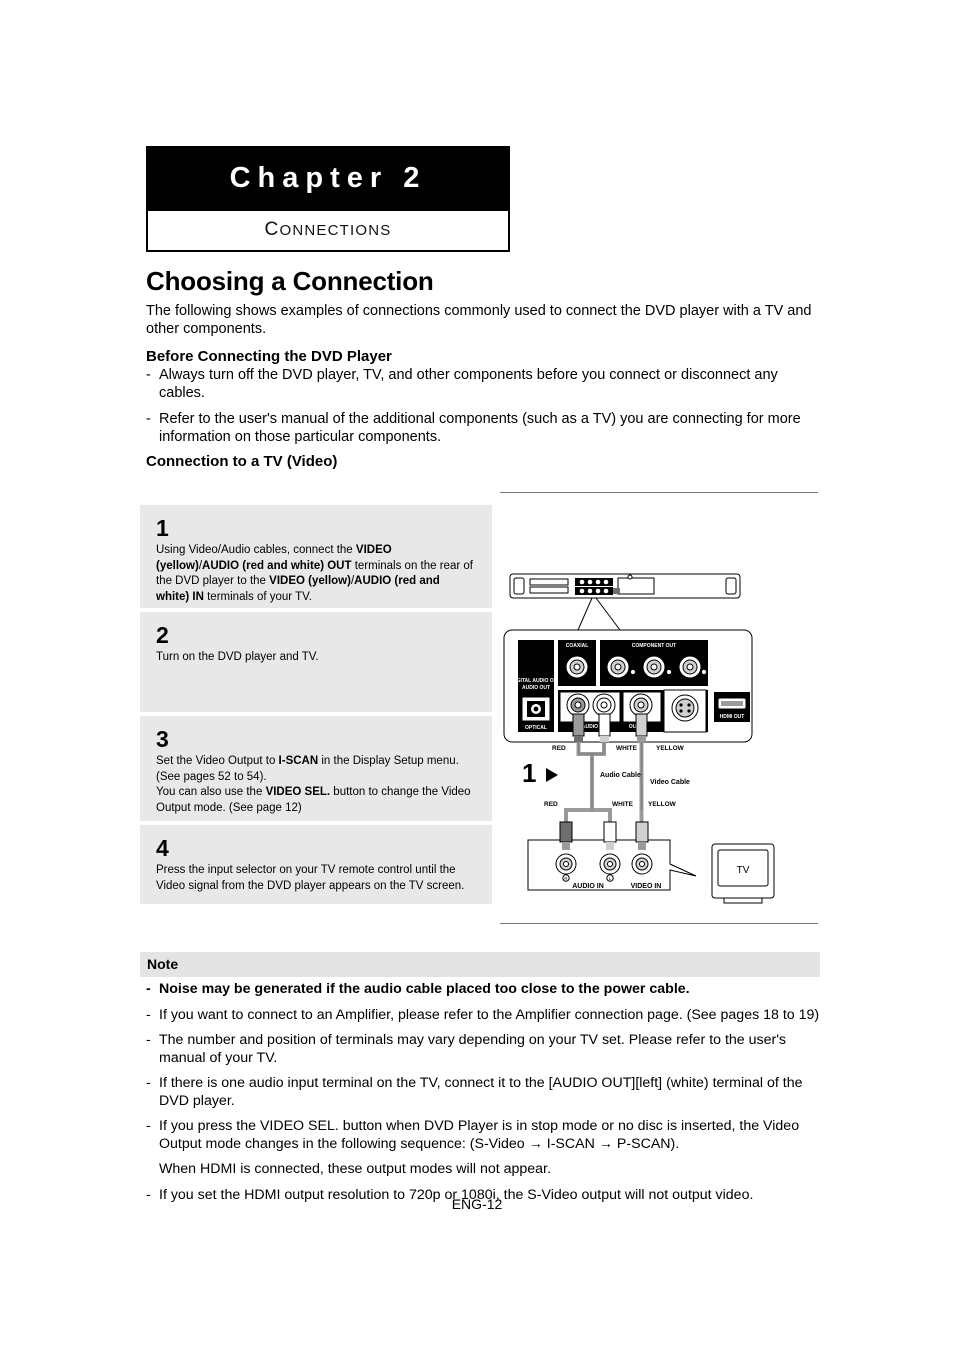 The height and width of the screenshot is (1351, 954). Describe the element at coordinates (162, 848) in the screenshot. I see `step-number: 4` at that location.